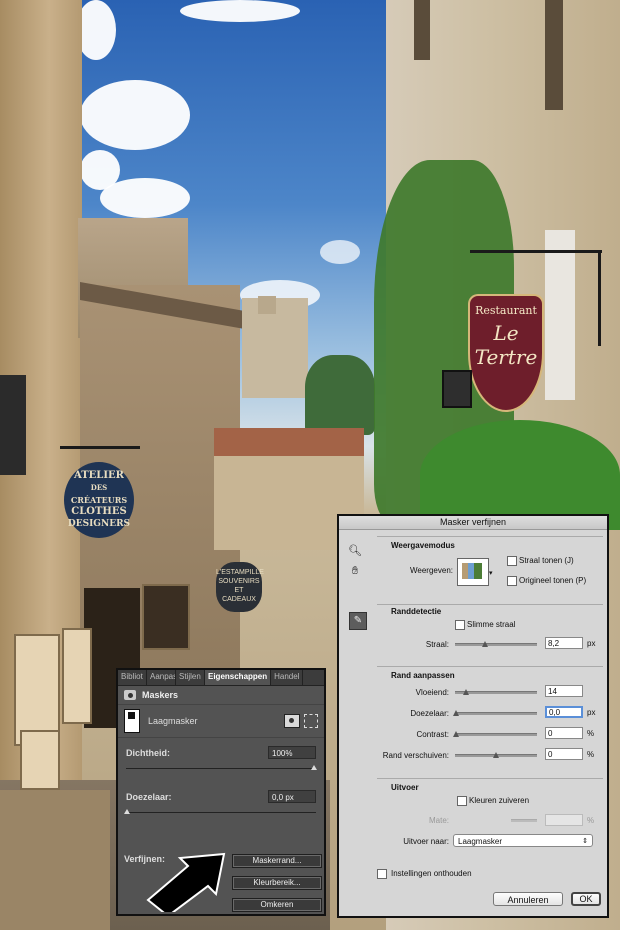 This screenshot has width=620, height=930. I want to click on smart-radius-checkbox, so click(460, 625).